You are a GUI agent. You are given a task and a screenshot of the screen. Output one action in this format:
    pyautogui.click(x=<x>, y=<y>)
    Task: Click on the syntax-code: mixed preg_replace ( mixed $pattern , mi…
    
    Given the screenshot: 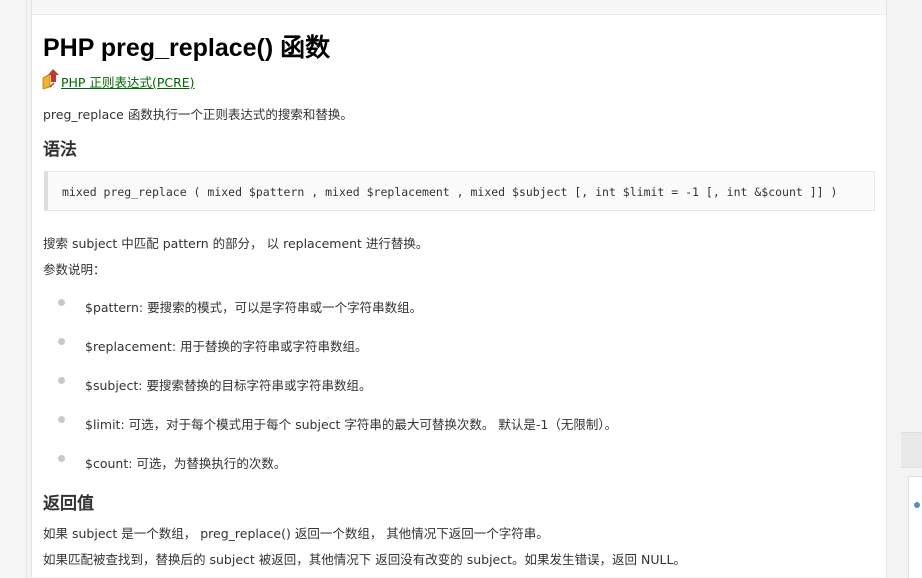 What is the action you would take?
    pyautogui.click(x=450, y=192)
    